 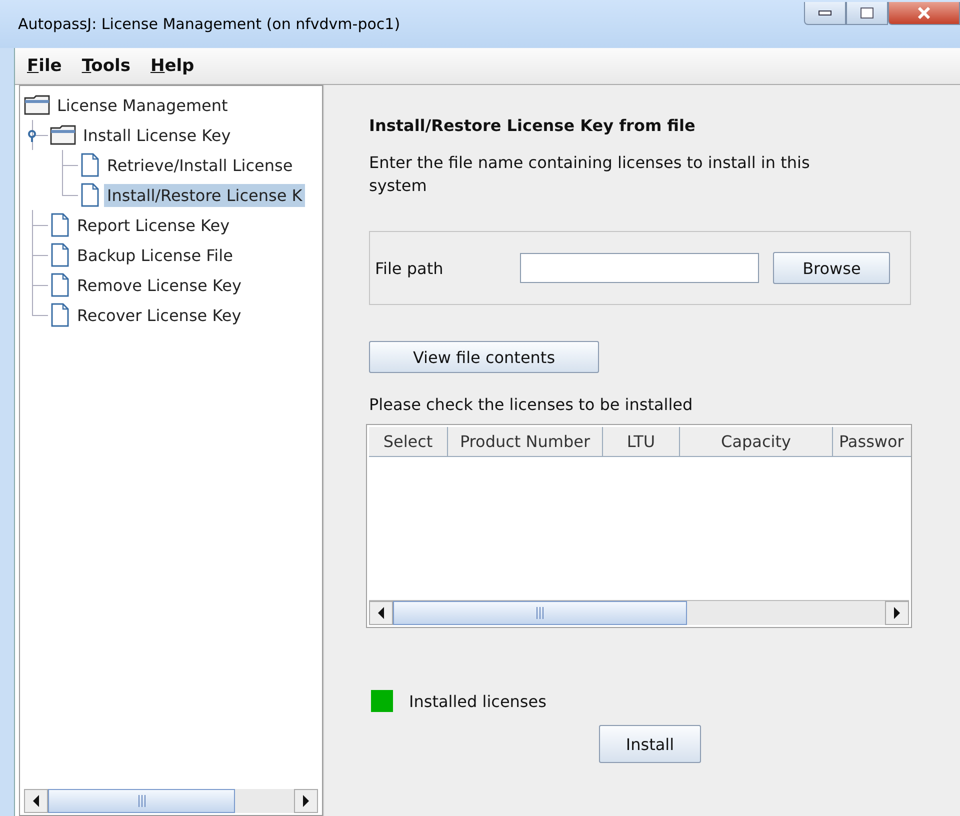 What do you see at coordinates (44, 66) in the screenshot?
I see `menu-item: File` at bounding box center [44, 66].